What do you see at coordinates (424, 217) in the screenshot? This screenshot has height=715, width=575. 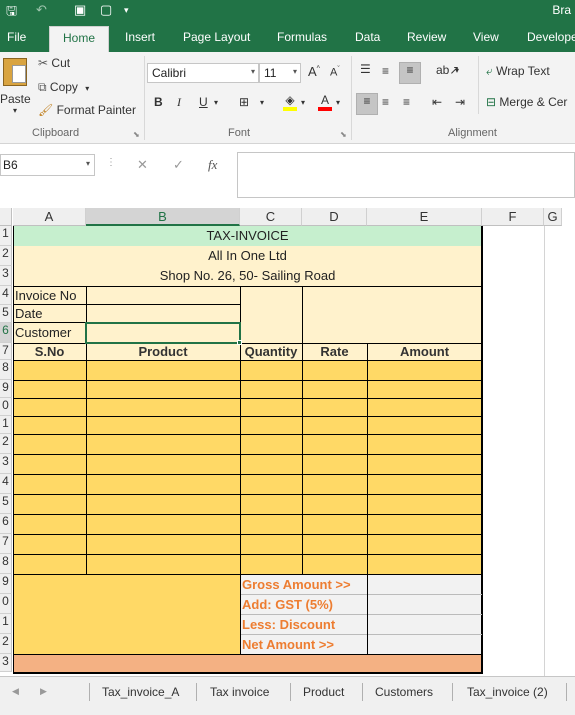 I see `column-header-e: E` at bounding box center [424, 217].